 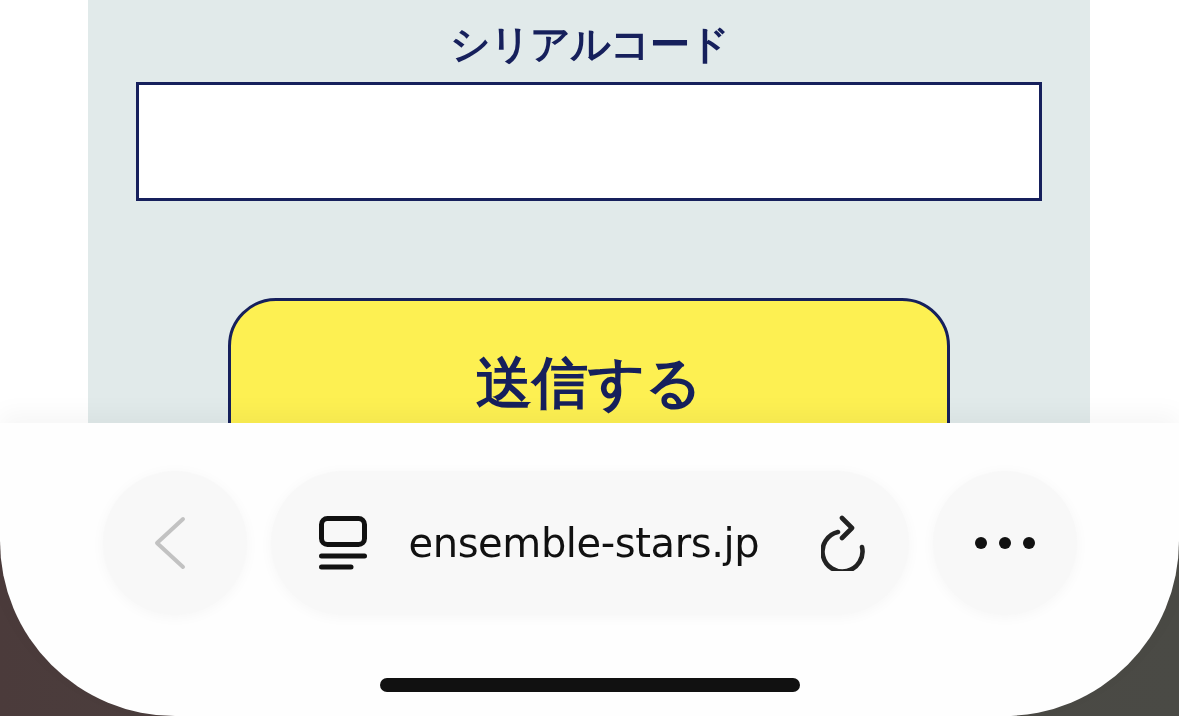 I want to click on field-label: シリアルコード, so click(x=589, y=44).